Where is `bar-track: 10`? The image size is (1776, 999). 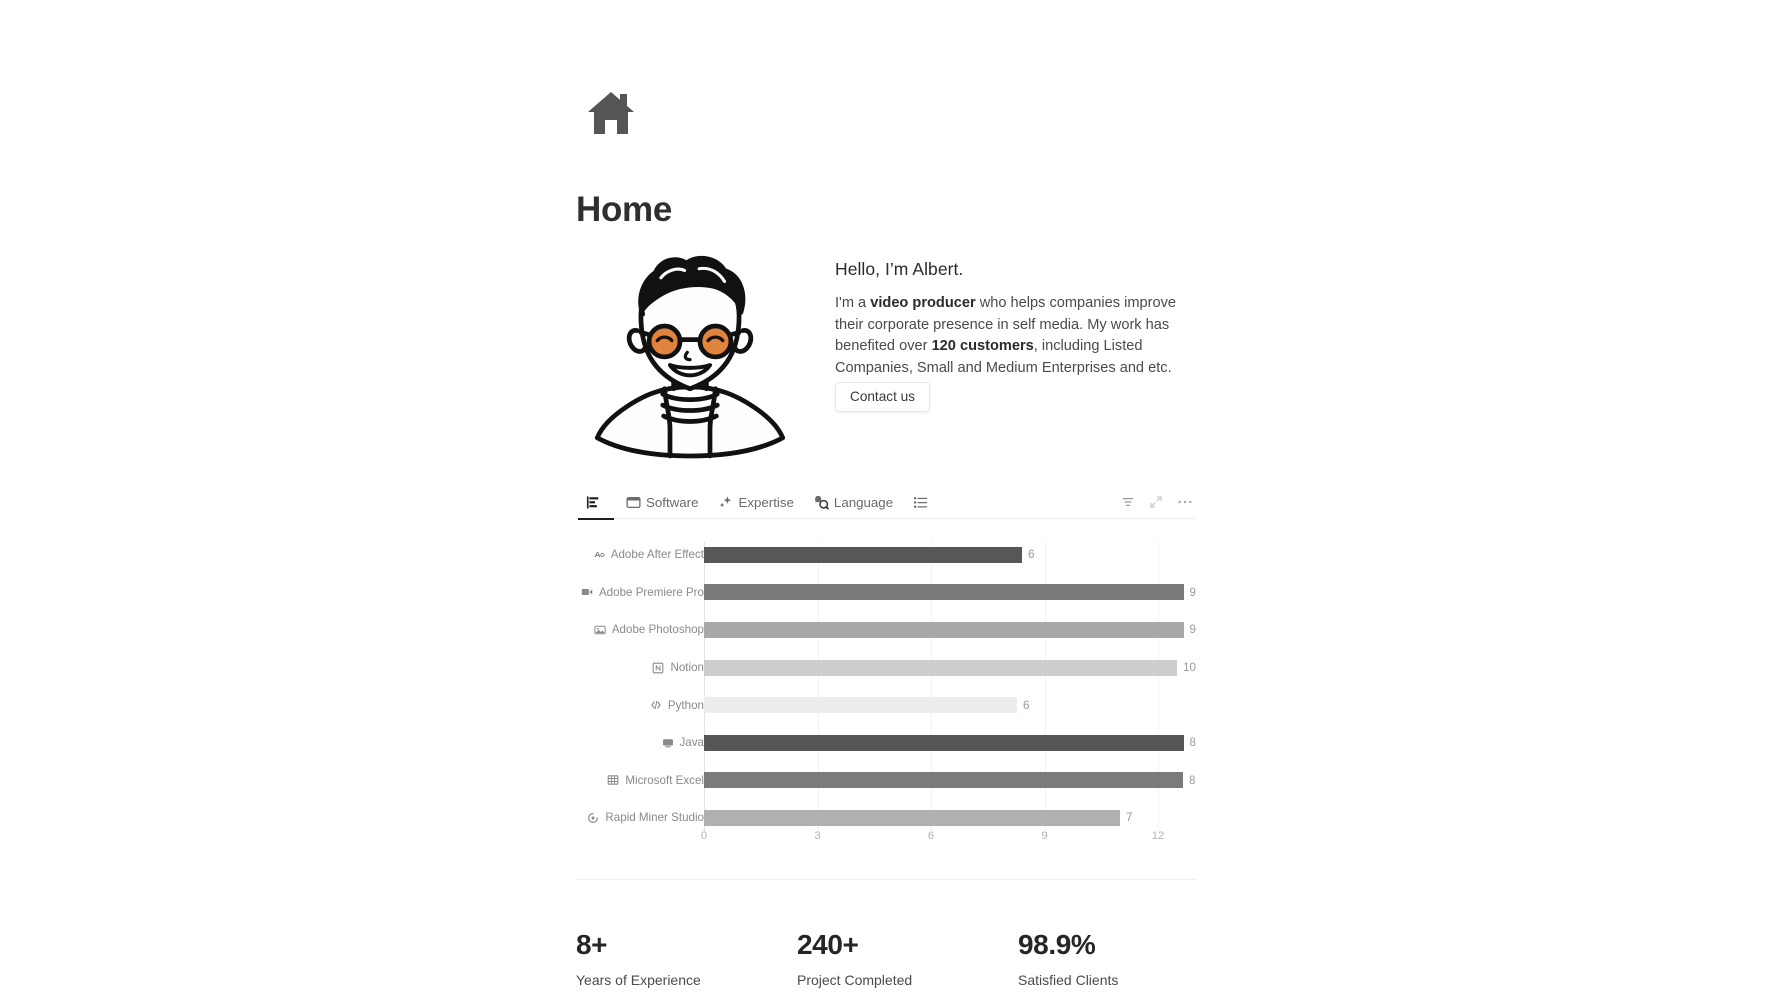 bar-track: 10 is located at coordinates (950, 668).